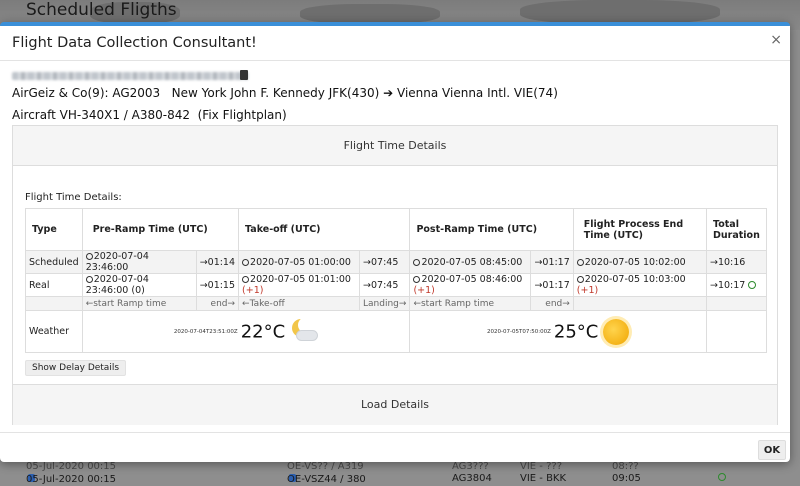 The width and height of the screenshot is (800, 486). Describe the element at coordinates (160, 229) in the screenshot. I see `col-pre-ramp: Pre-Ramp Time (UTC)` at that location.